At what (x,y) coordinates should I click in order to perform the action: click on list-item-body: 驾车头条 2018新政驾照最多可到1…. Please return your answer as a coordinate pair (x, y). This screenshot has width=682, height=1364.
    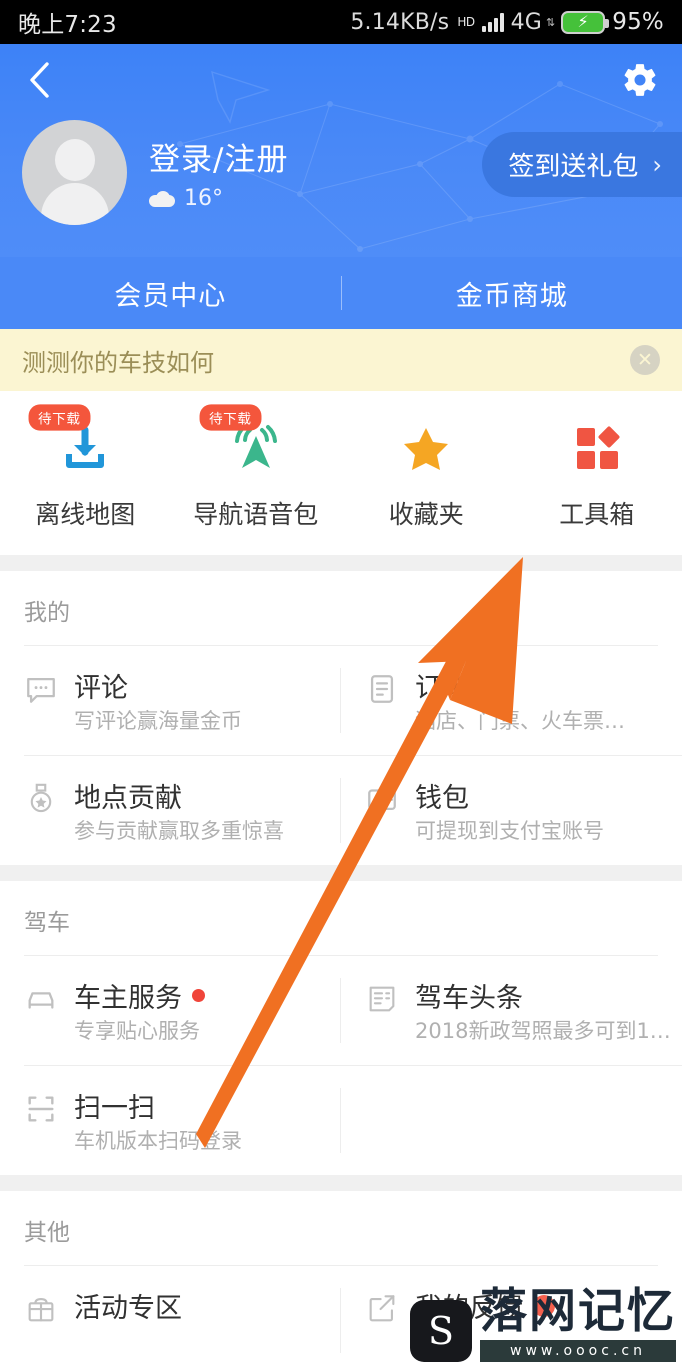
    Looking at the image, I should click on (543, 1010).